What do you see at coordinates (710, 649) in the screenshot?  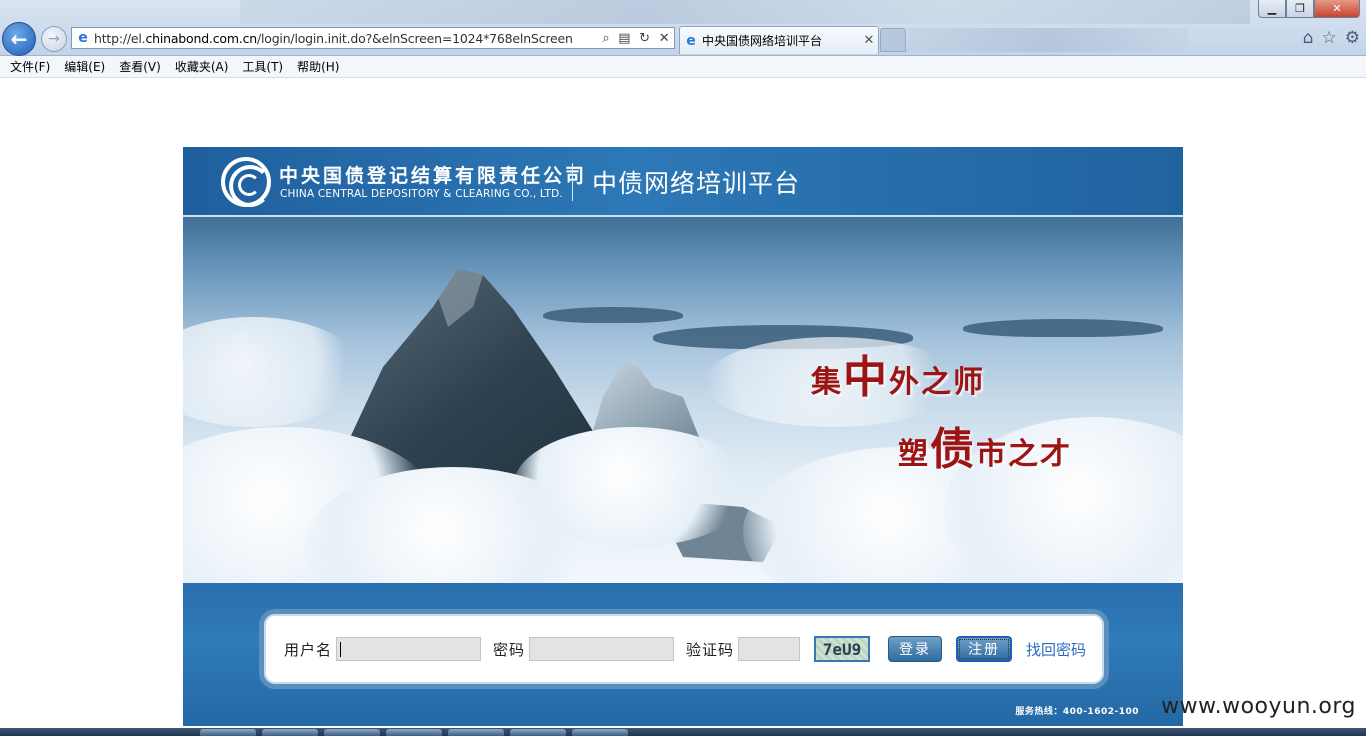 I see `captcha-label: 验证码` at bounding box center [710, 649].